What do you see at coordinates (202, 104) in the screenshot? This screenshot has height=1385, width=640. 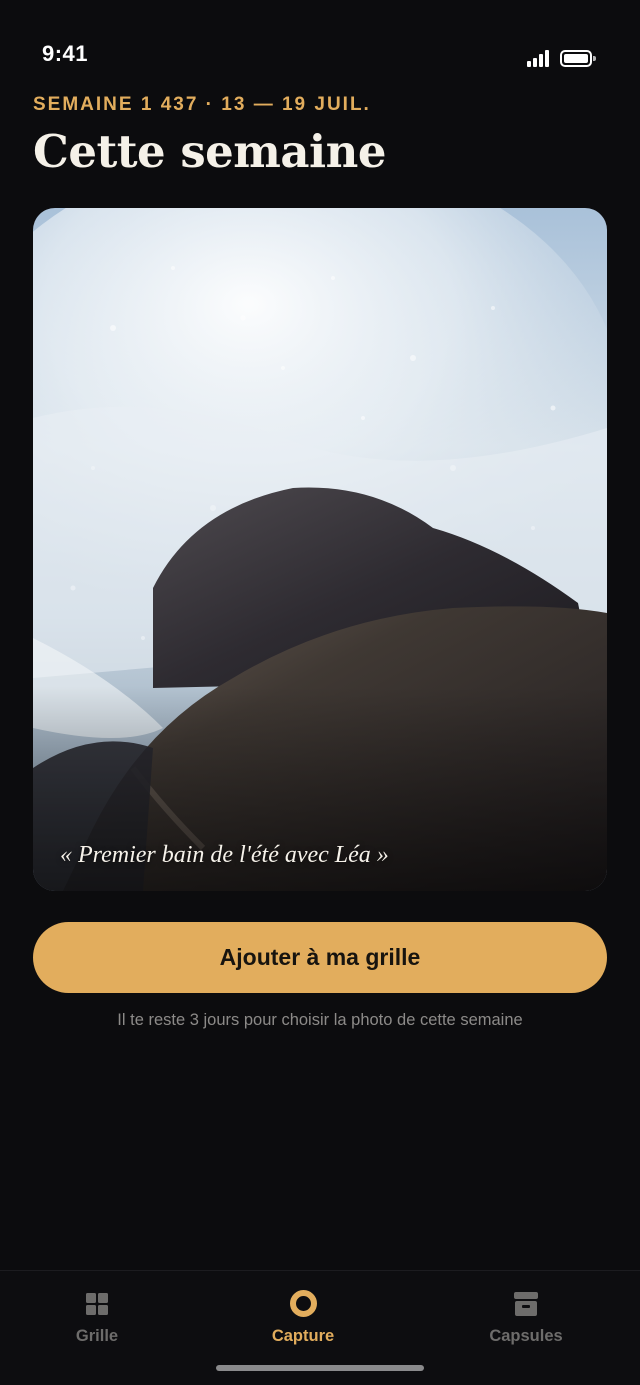 I see `week-label: SEMAINE 1 437 · 13 — 19 JUIL.` at bounding box center [202, 104].